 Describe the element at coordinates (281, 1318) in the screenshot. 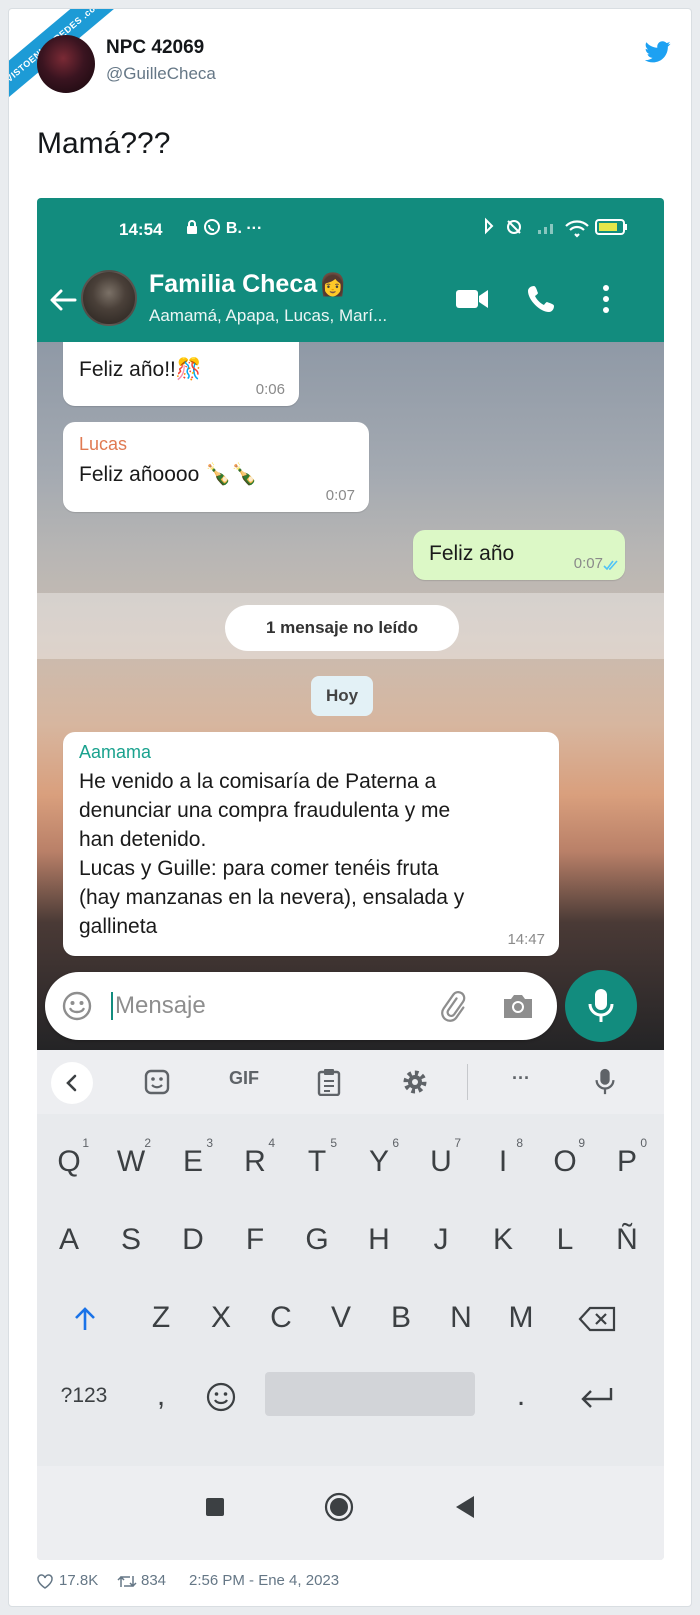

I see `key-c: C` at that location.